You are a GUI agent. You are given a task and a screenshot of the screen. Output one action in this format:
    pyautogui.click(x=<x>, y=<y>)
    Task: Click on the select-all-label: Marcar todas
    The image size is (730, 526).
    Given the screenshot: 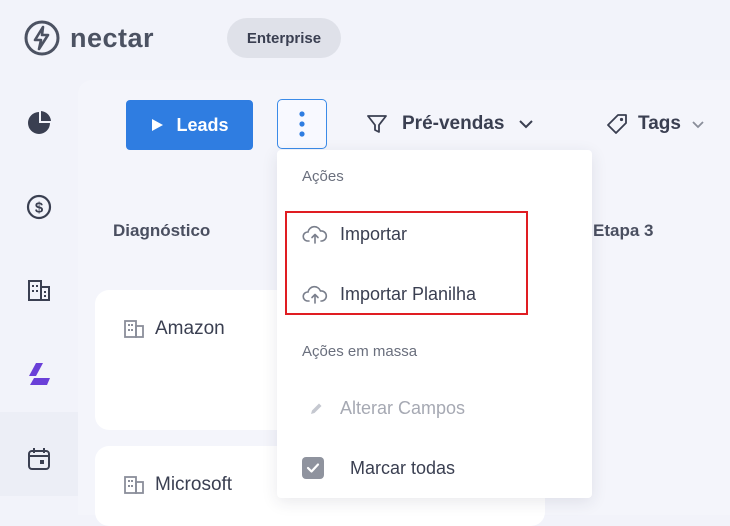 What is the action you would take?
    pyautogui.click(x=403, y=467)
    